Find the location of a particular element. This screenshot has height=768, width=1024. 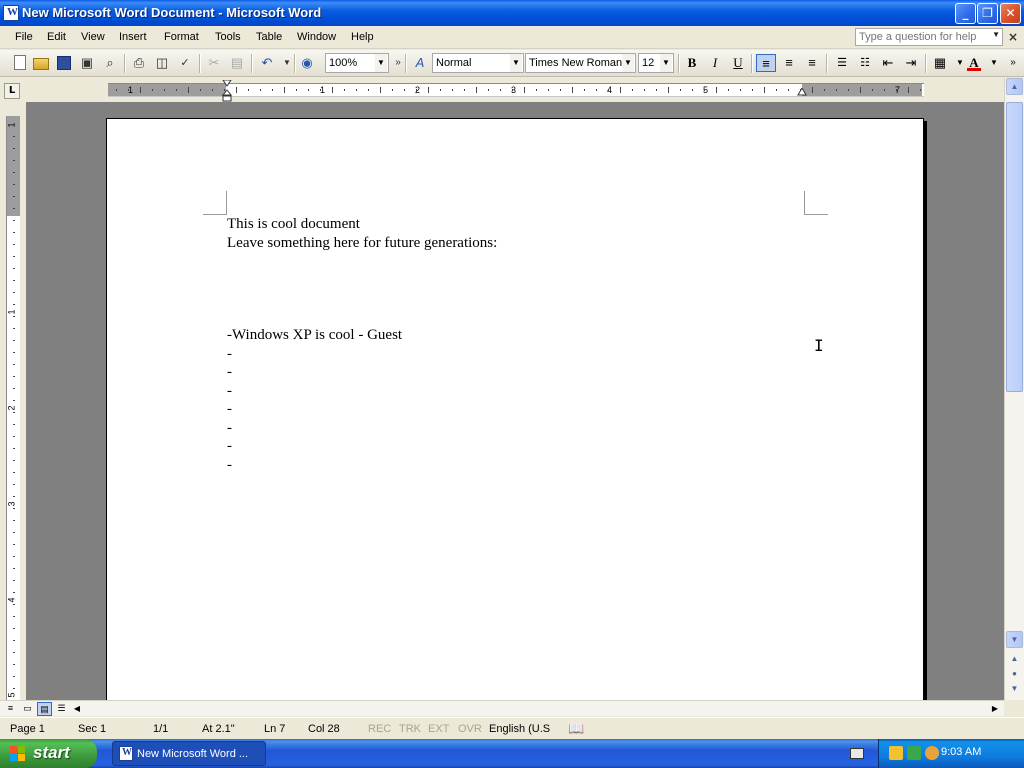

scroll-down-icon: ▼ is located at coordinates (1014, 639).